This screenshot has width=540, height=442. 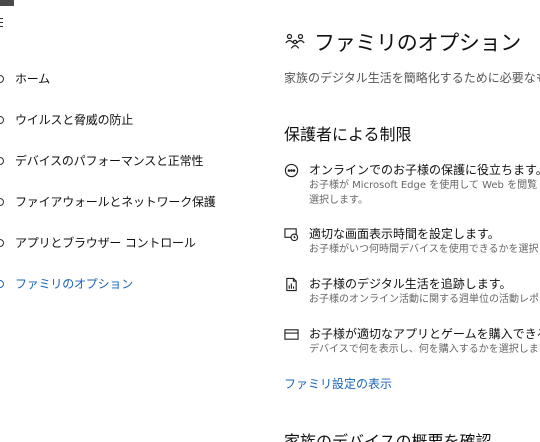 I want to click on sidebar-item-virus-protection: ウイルスと脅威の防止, so click(x=120, y=119).